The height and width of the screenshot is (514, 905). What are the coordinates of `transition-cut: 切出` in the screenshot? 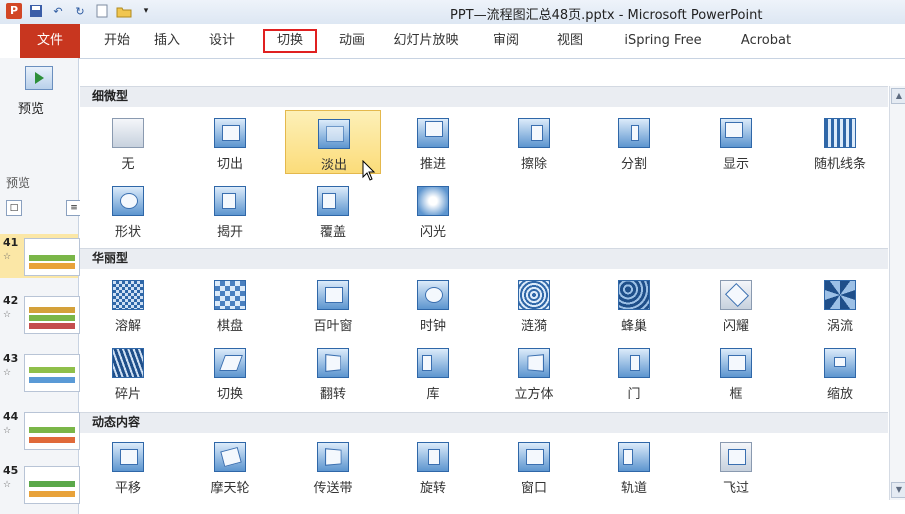 It's located at (230, 142).